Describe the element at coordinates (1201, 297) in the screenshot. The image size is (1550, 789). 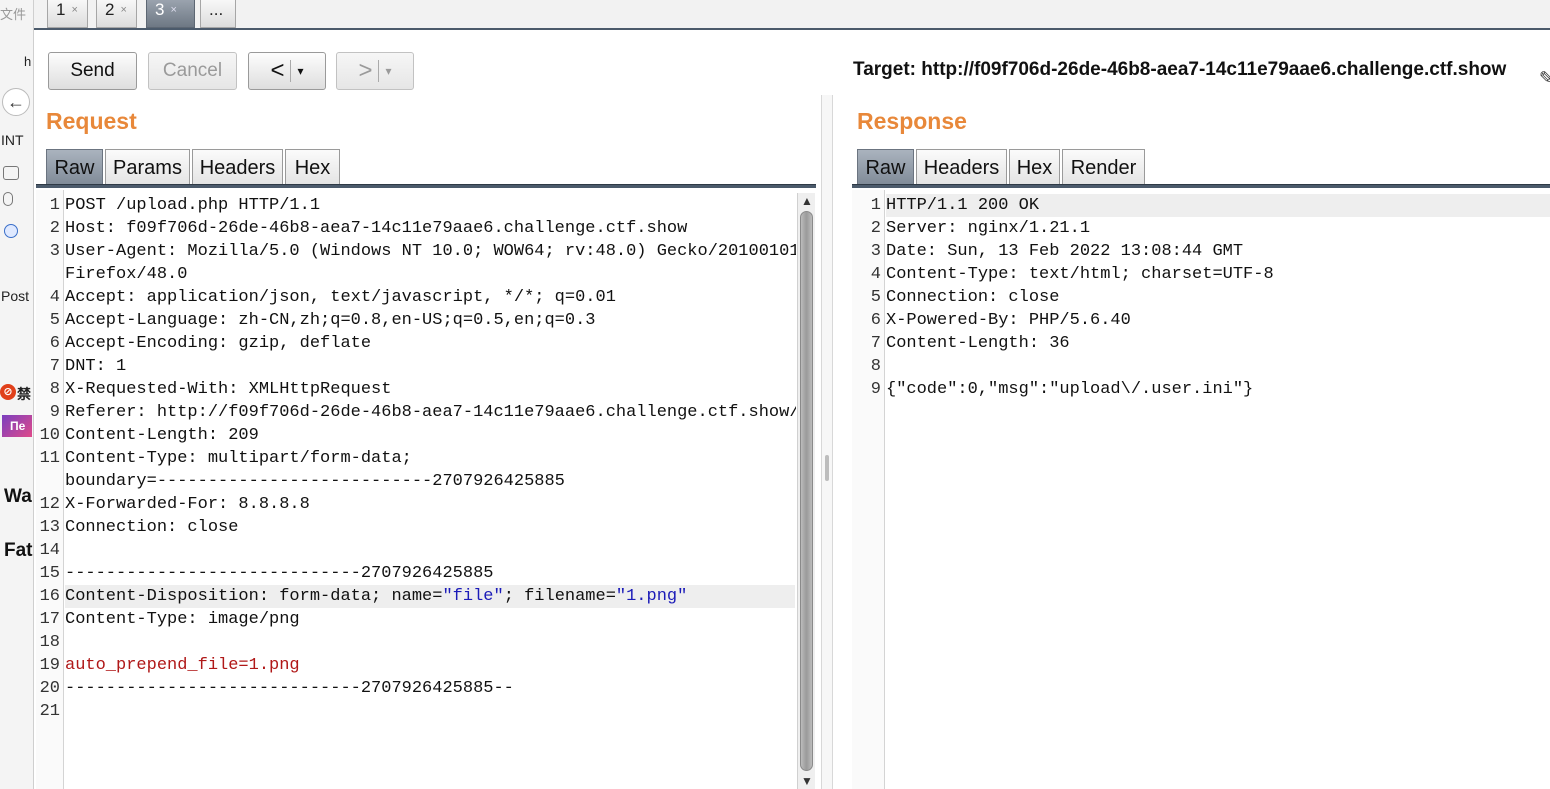
I see `code-line: 5 Connection: close` at that location.